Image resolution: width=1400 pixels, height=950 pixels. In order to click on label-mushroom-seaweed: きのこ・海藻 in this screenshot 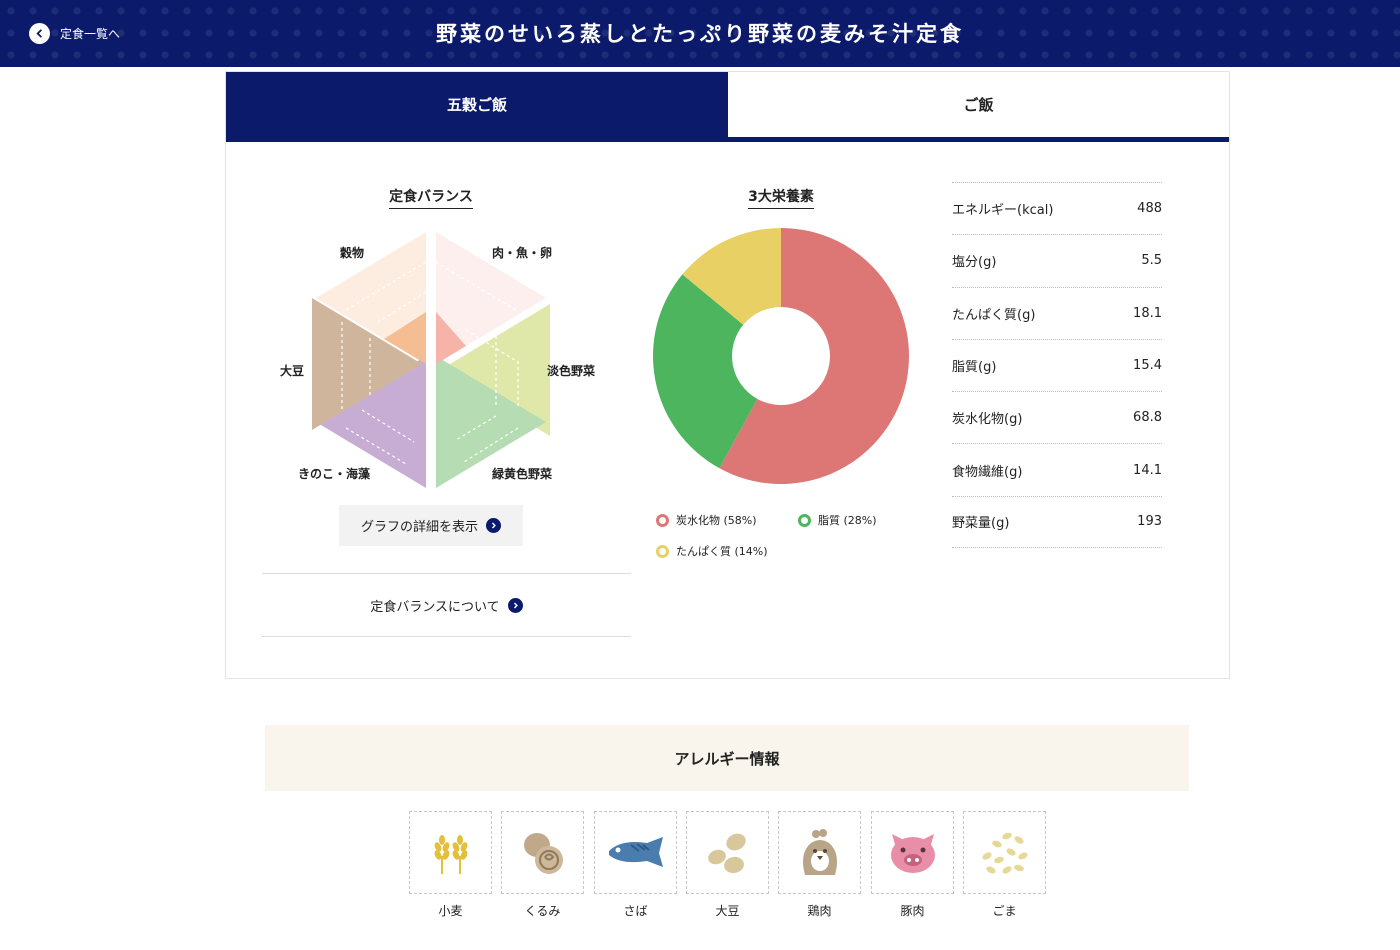, I will do `click(334, 474)`.